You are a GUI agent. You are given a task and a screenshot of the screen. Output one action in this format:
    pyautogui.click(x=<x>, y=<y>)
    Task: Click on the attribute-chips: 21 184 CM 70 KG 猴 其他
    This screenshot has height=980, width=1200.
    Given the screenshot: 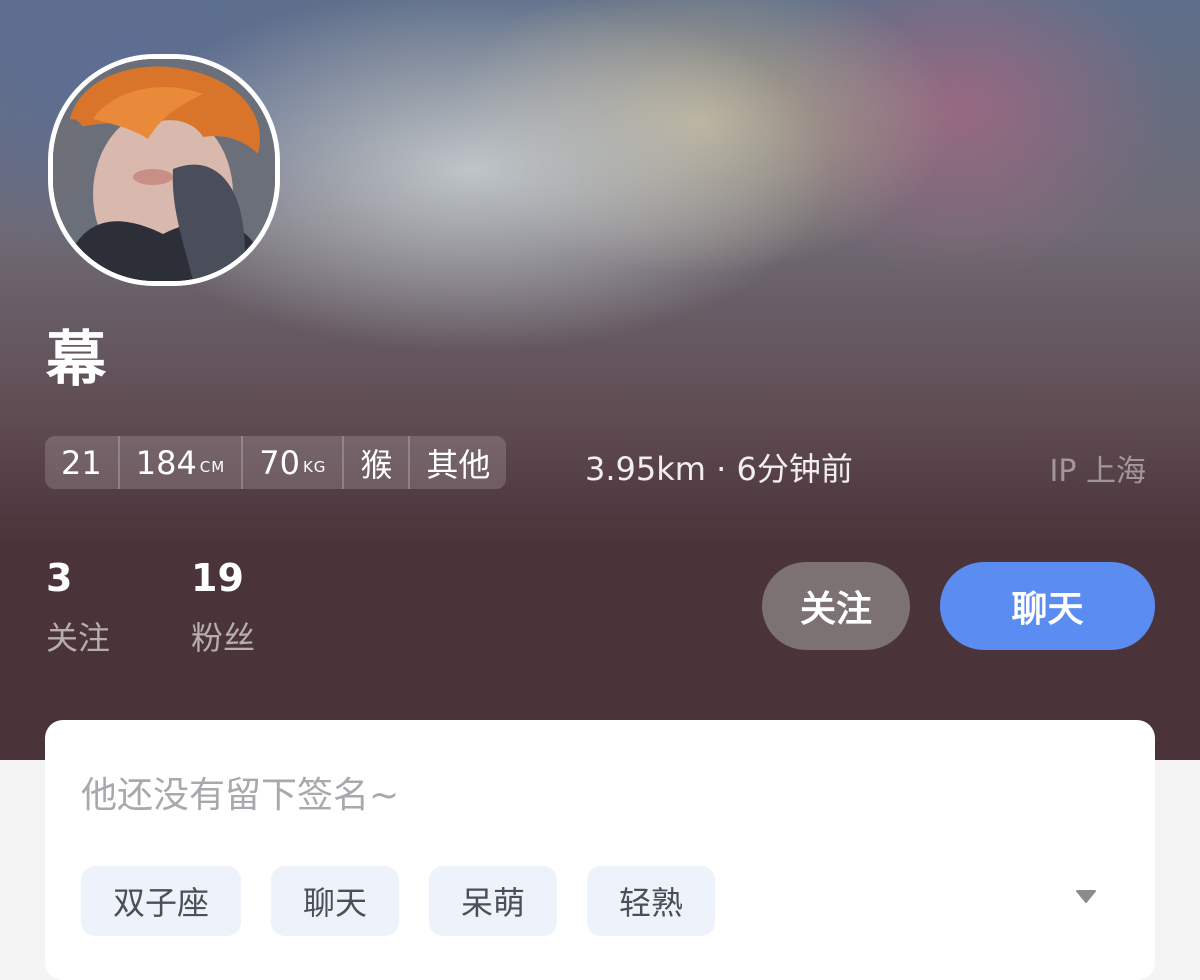 What is the action you would take?
    pyautogui.click(x=276, y=462)
    